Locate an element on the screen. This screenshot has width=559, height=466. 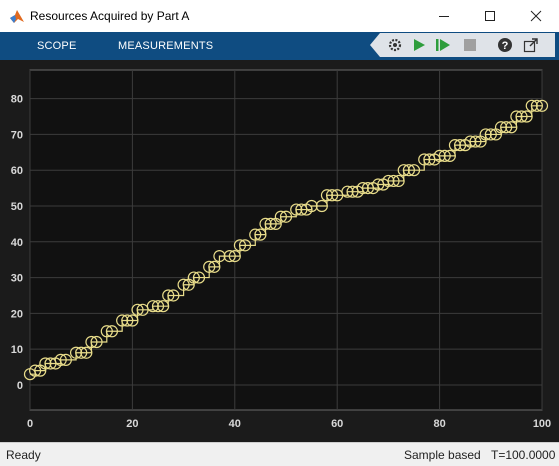
y-tick-label: 30 is located at coordinates (17, 279).